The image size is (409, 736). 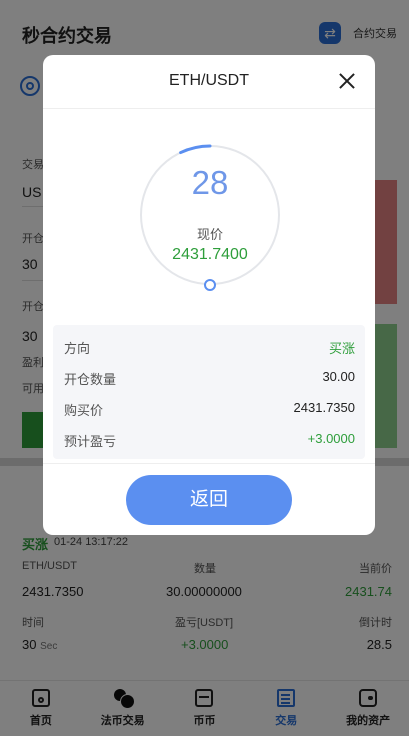 What do you see at coordinates (209, 438) in the screenshot?
I see `detail-row-expected-pnl: 预计盈亏 +3.0000` at bounding box center [209, 438].